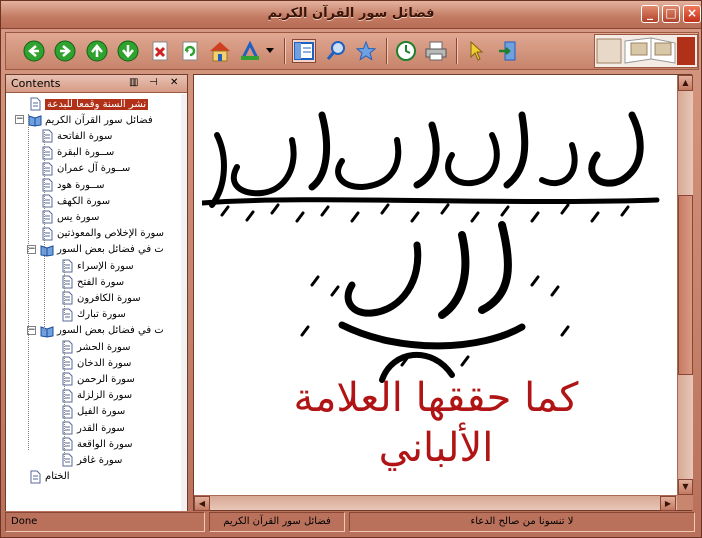 This screenshot has width=702, height=538. Describe the element at coordinates (110, 250) in the screenshot. I see `tree-item-label: ت في فضائل بعض السور` at that location.